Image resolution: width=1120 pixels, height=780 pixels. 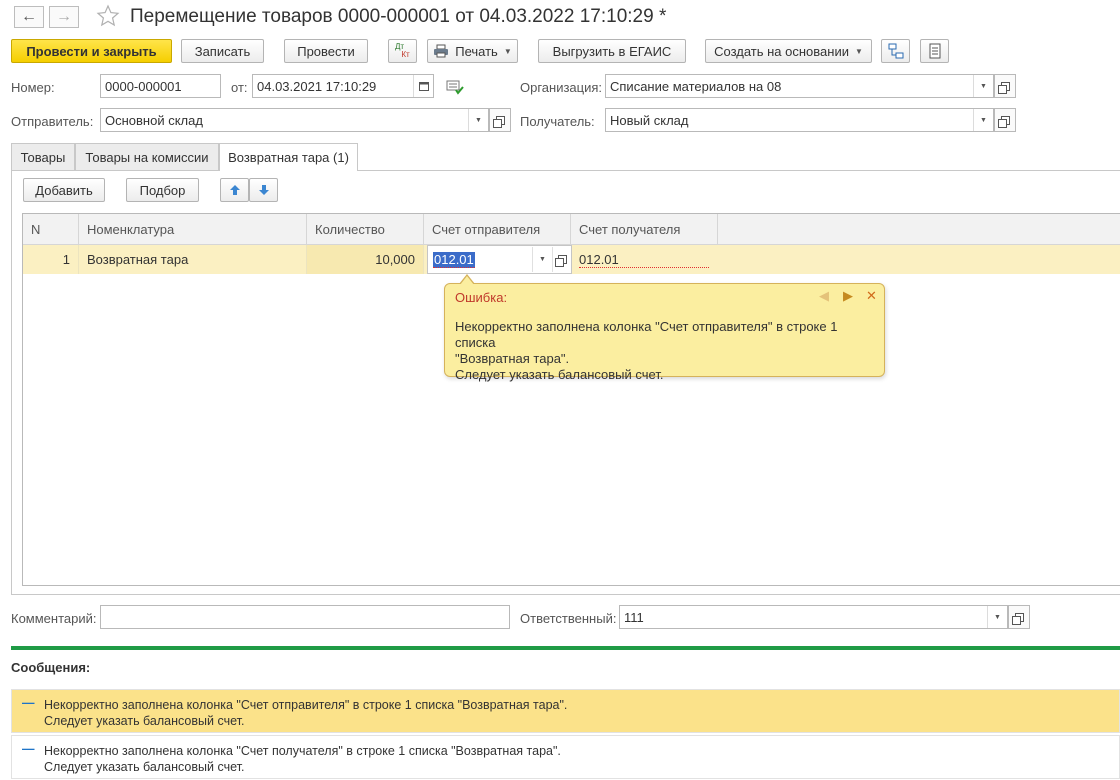 What do you see at coordinates (478, 120) in the screenshot?
I see `sender-dropdown-button: ▼` at bounding box center [478, 120].